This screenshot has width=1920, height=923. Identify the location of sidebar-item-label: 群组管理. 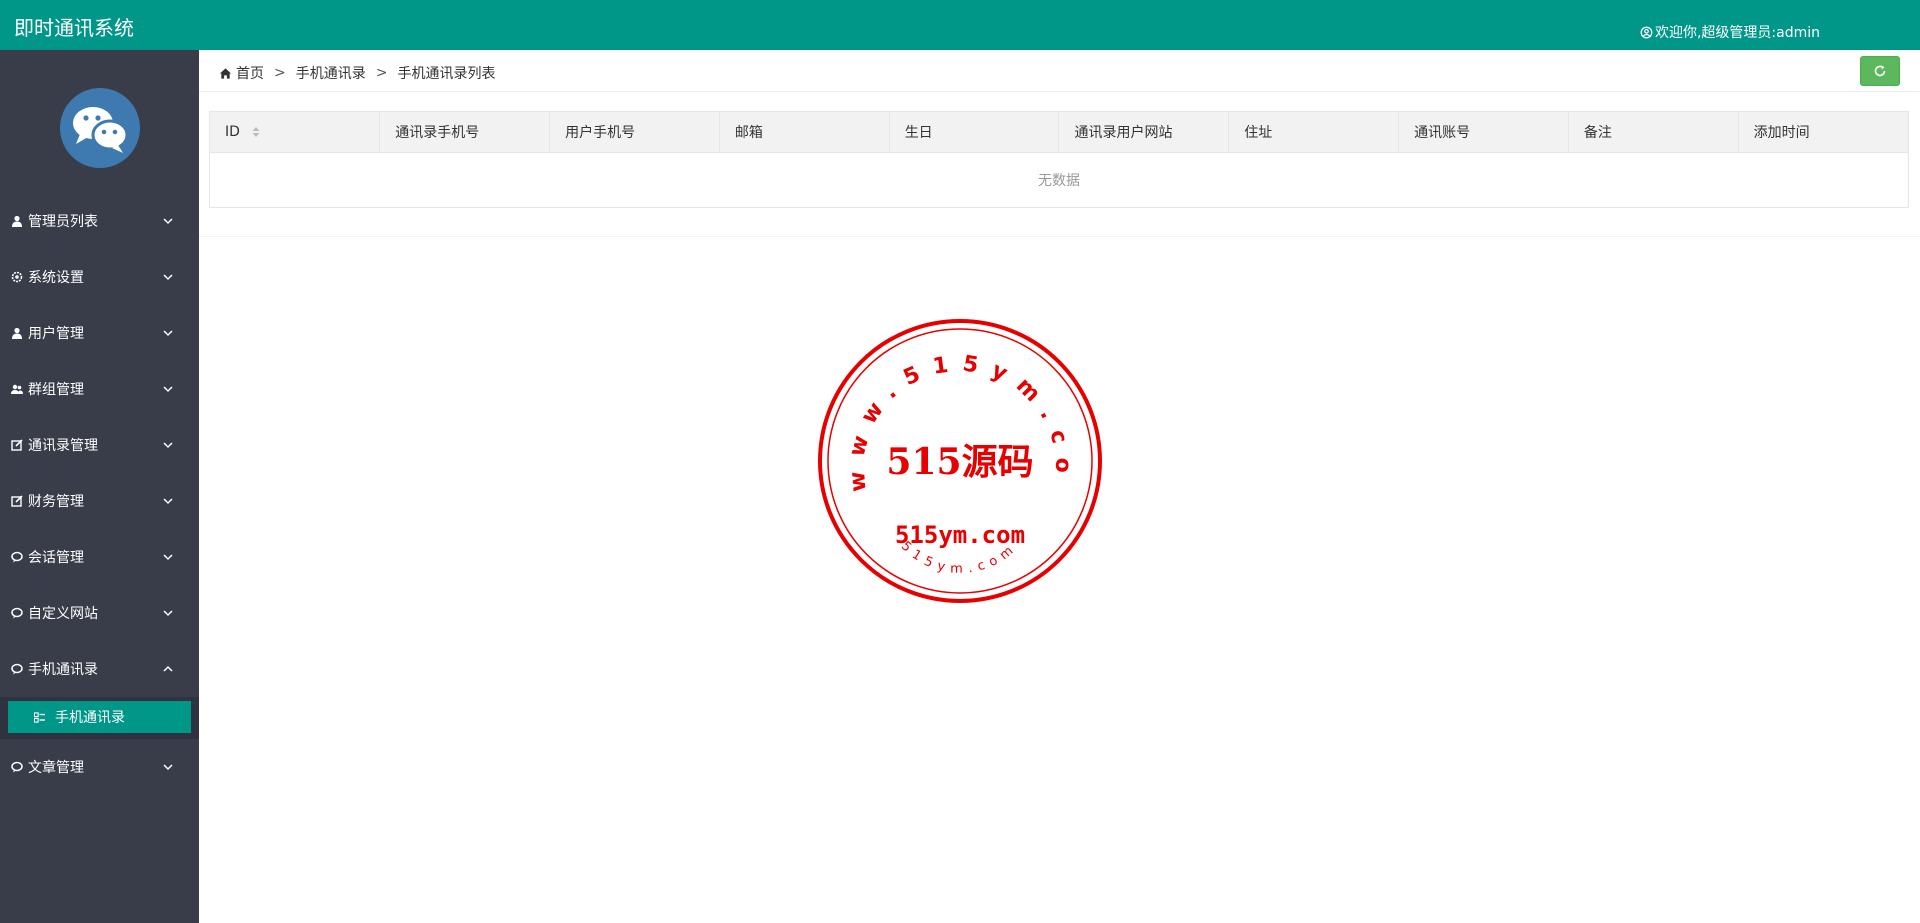
(56, 390).